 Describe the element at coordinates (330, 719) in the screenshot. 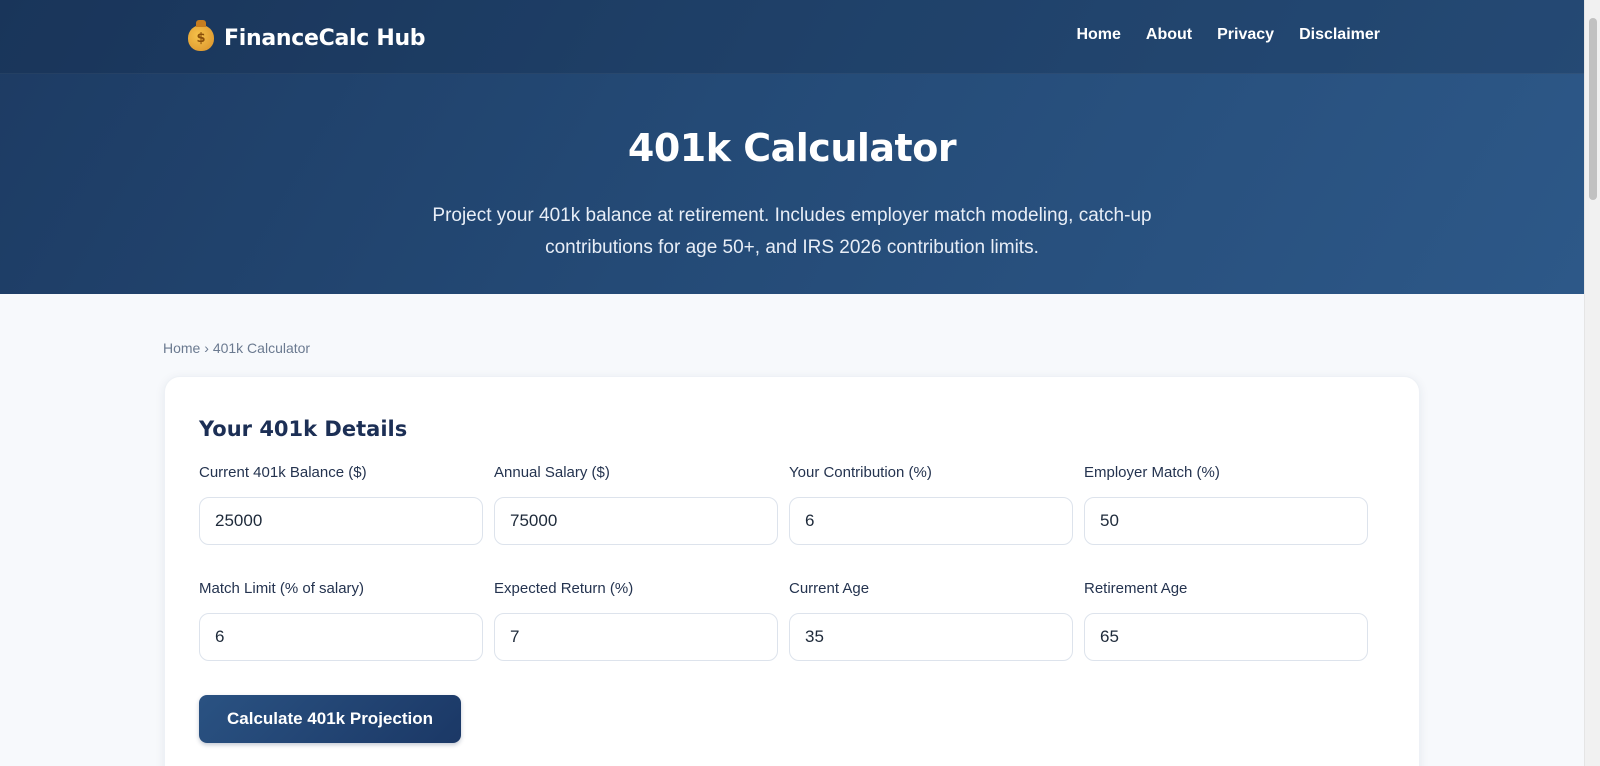

I see `calculate-button: Calculate 401k Projection` at that location.